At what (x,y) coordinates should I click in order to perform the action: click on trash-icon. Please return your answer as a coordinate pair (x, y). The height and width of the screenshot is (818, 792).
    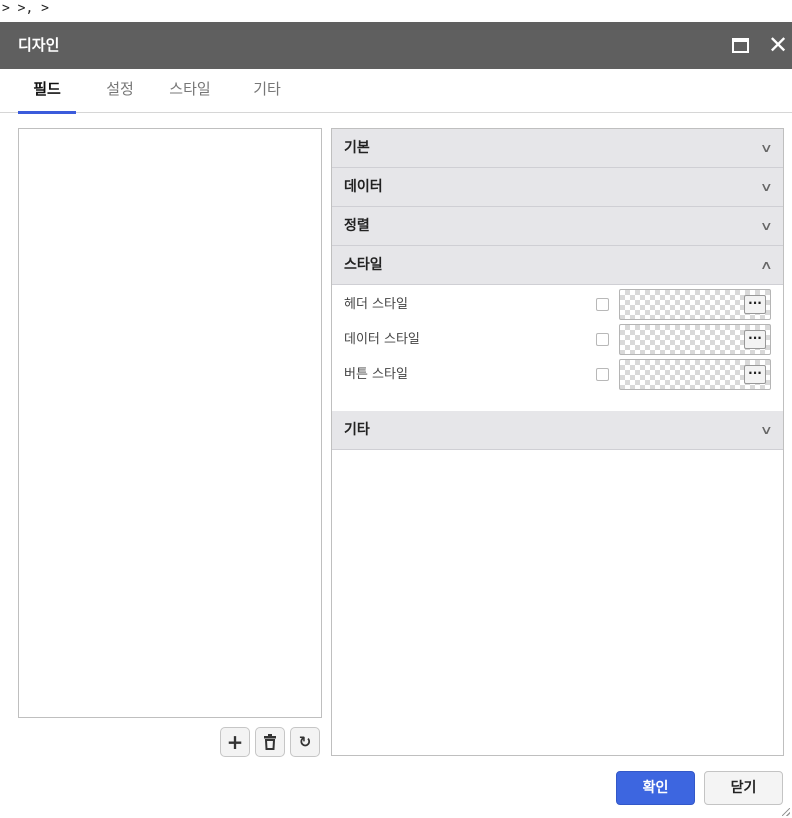
    Looking at the image, I should click on (270, 742).